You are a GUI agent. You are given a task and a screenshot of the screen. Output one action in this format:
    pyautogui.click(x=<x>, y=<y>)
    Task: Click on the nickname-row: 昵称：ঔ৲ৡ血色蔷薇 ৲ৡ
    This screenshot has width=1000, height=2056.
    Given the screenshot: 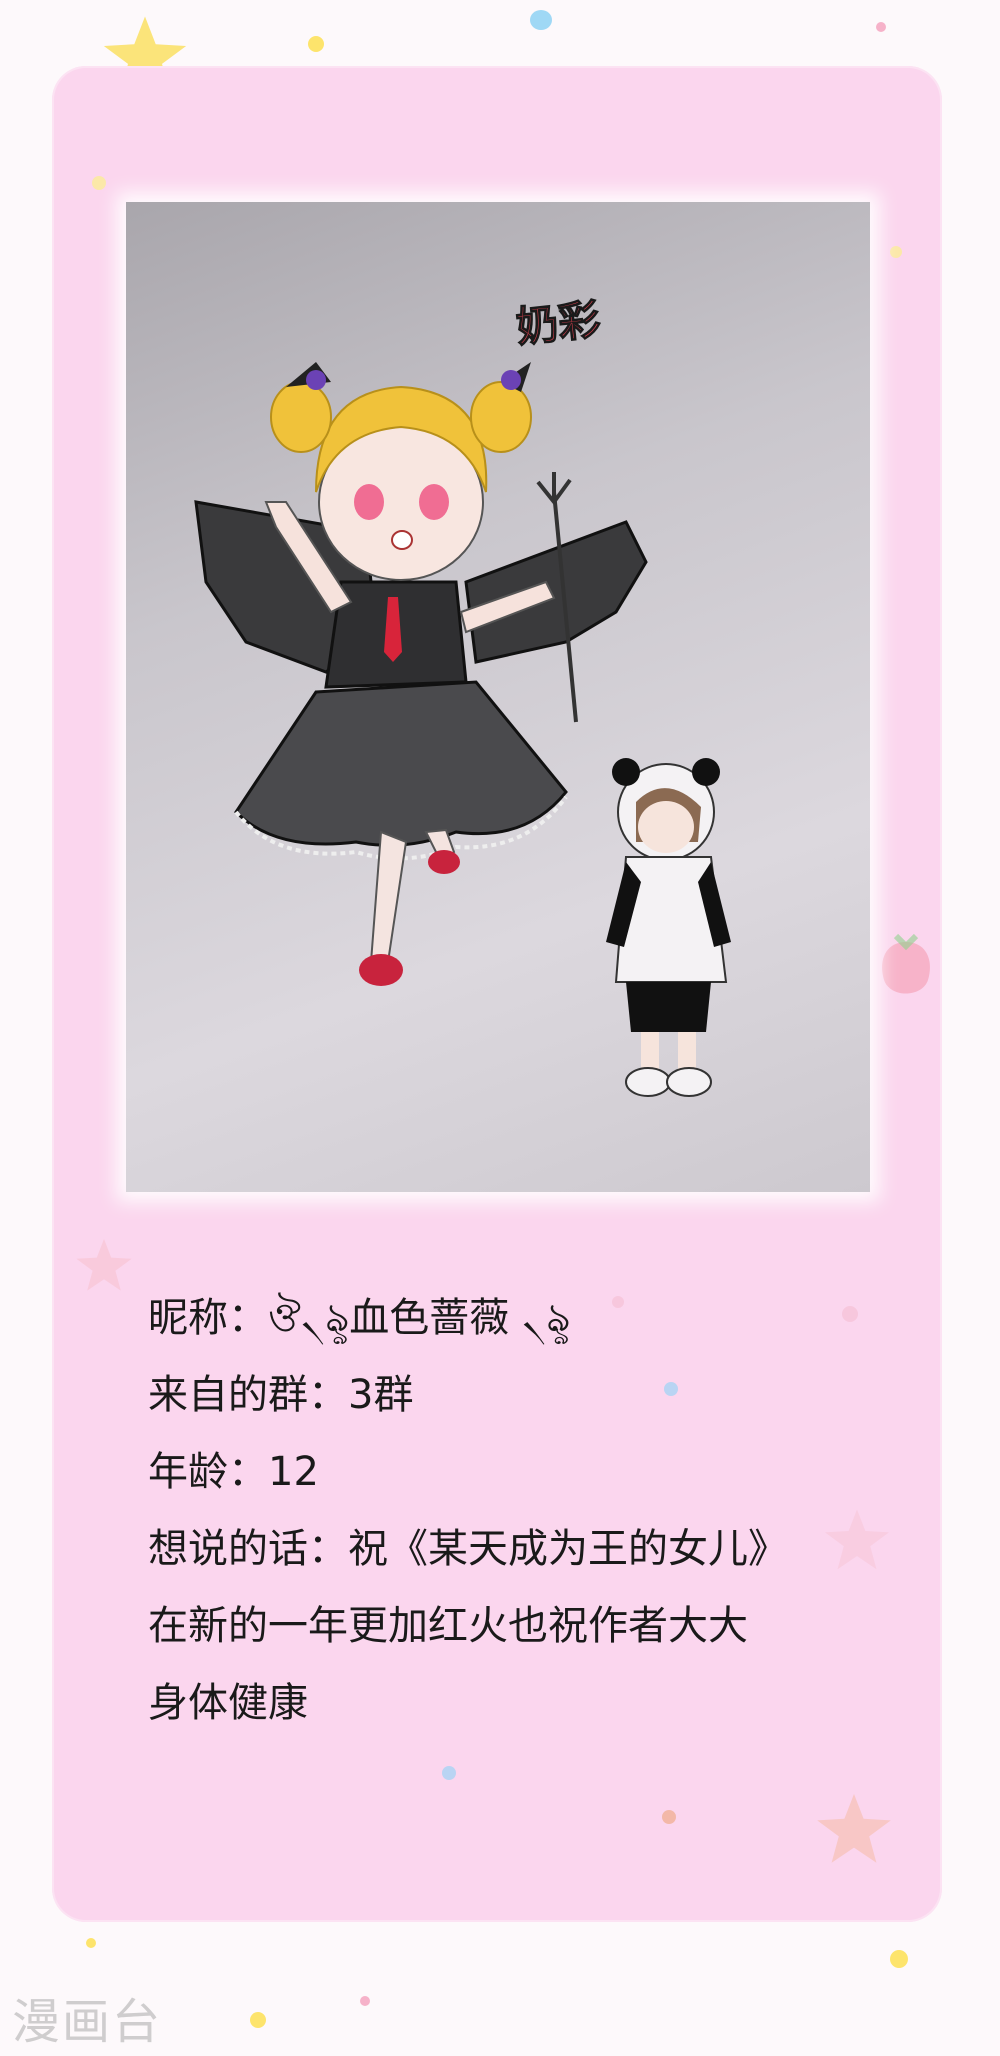 What is the action you would take?
    pyautogui.click(x=528, y=1318)
    